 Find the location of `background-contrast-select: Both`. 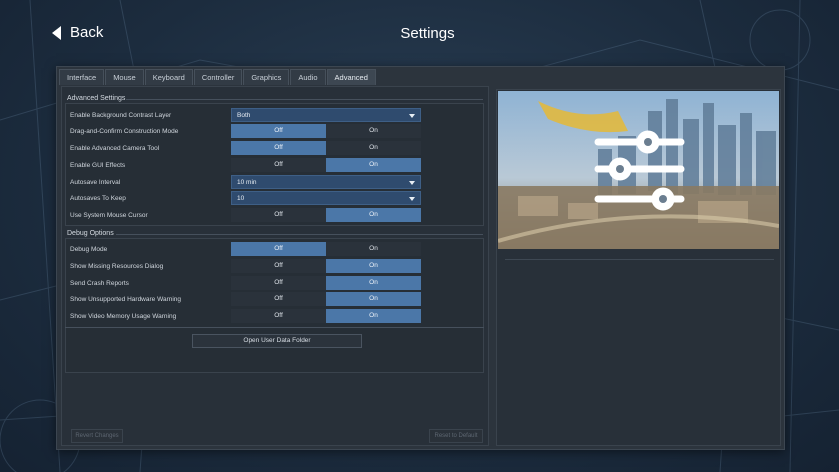

background-contrast-select: Both is located at coordinates (326, 115).